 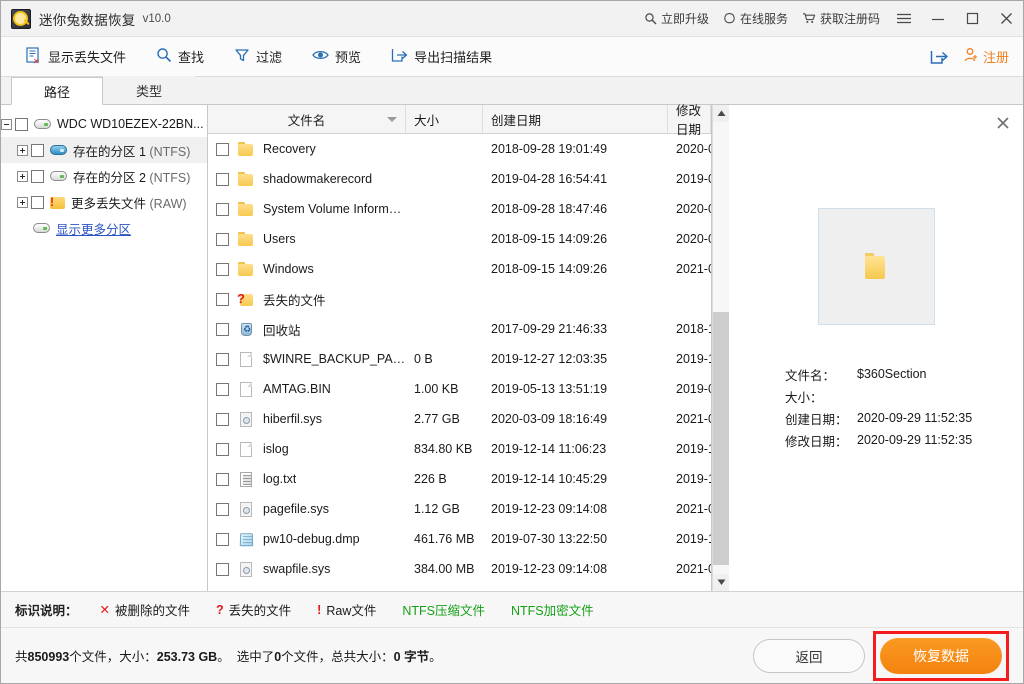 What do you see at coordinates (320, 56) in the screenshot?
I see `preview-eye-icon` at bounding box center [320, 56].